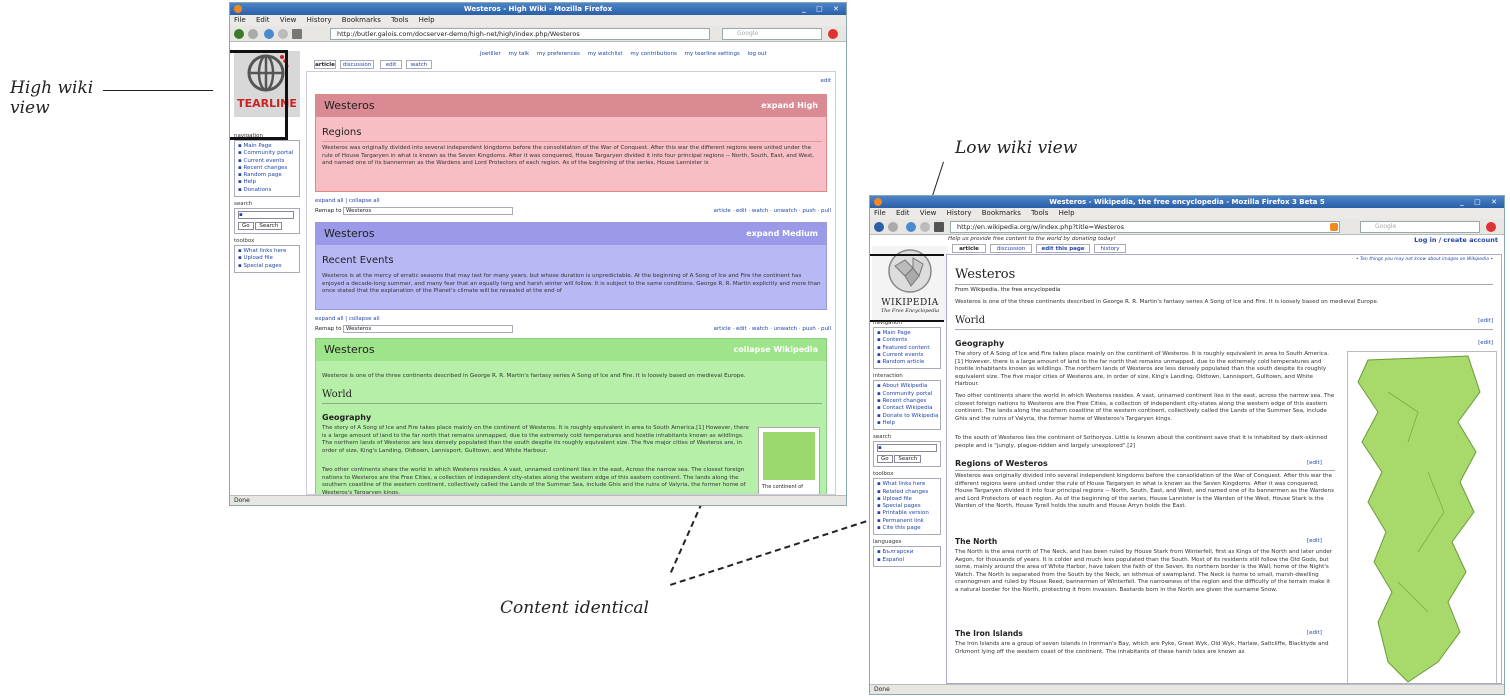  Describe the element at coordinates (267, 168) in the screenshot. I see `nav-item: Recent changes` at that location.